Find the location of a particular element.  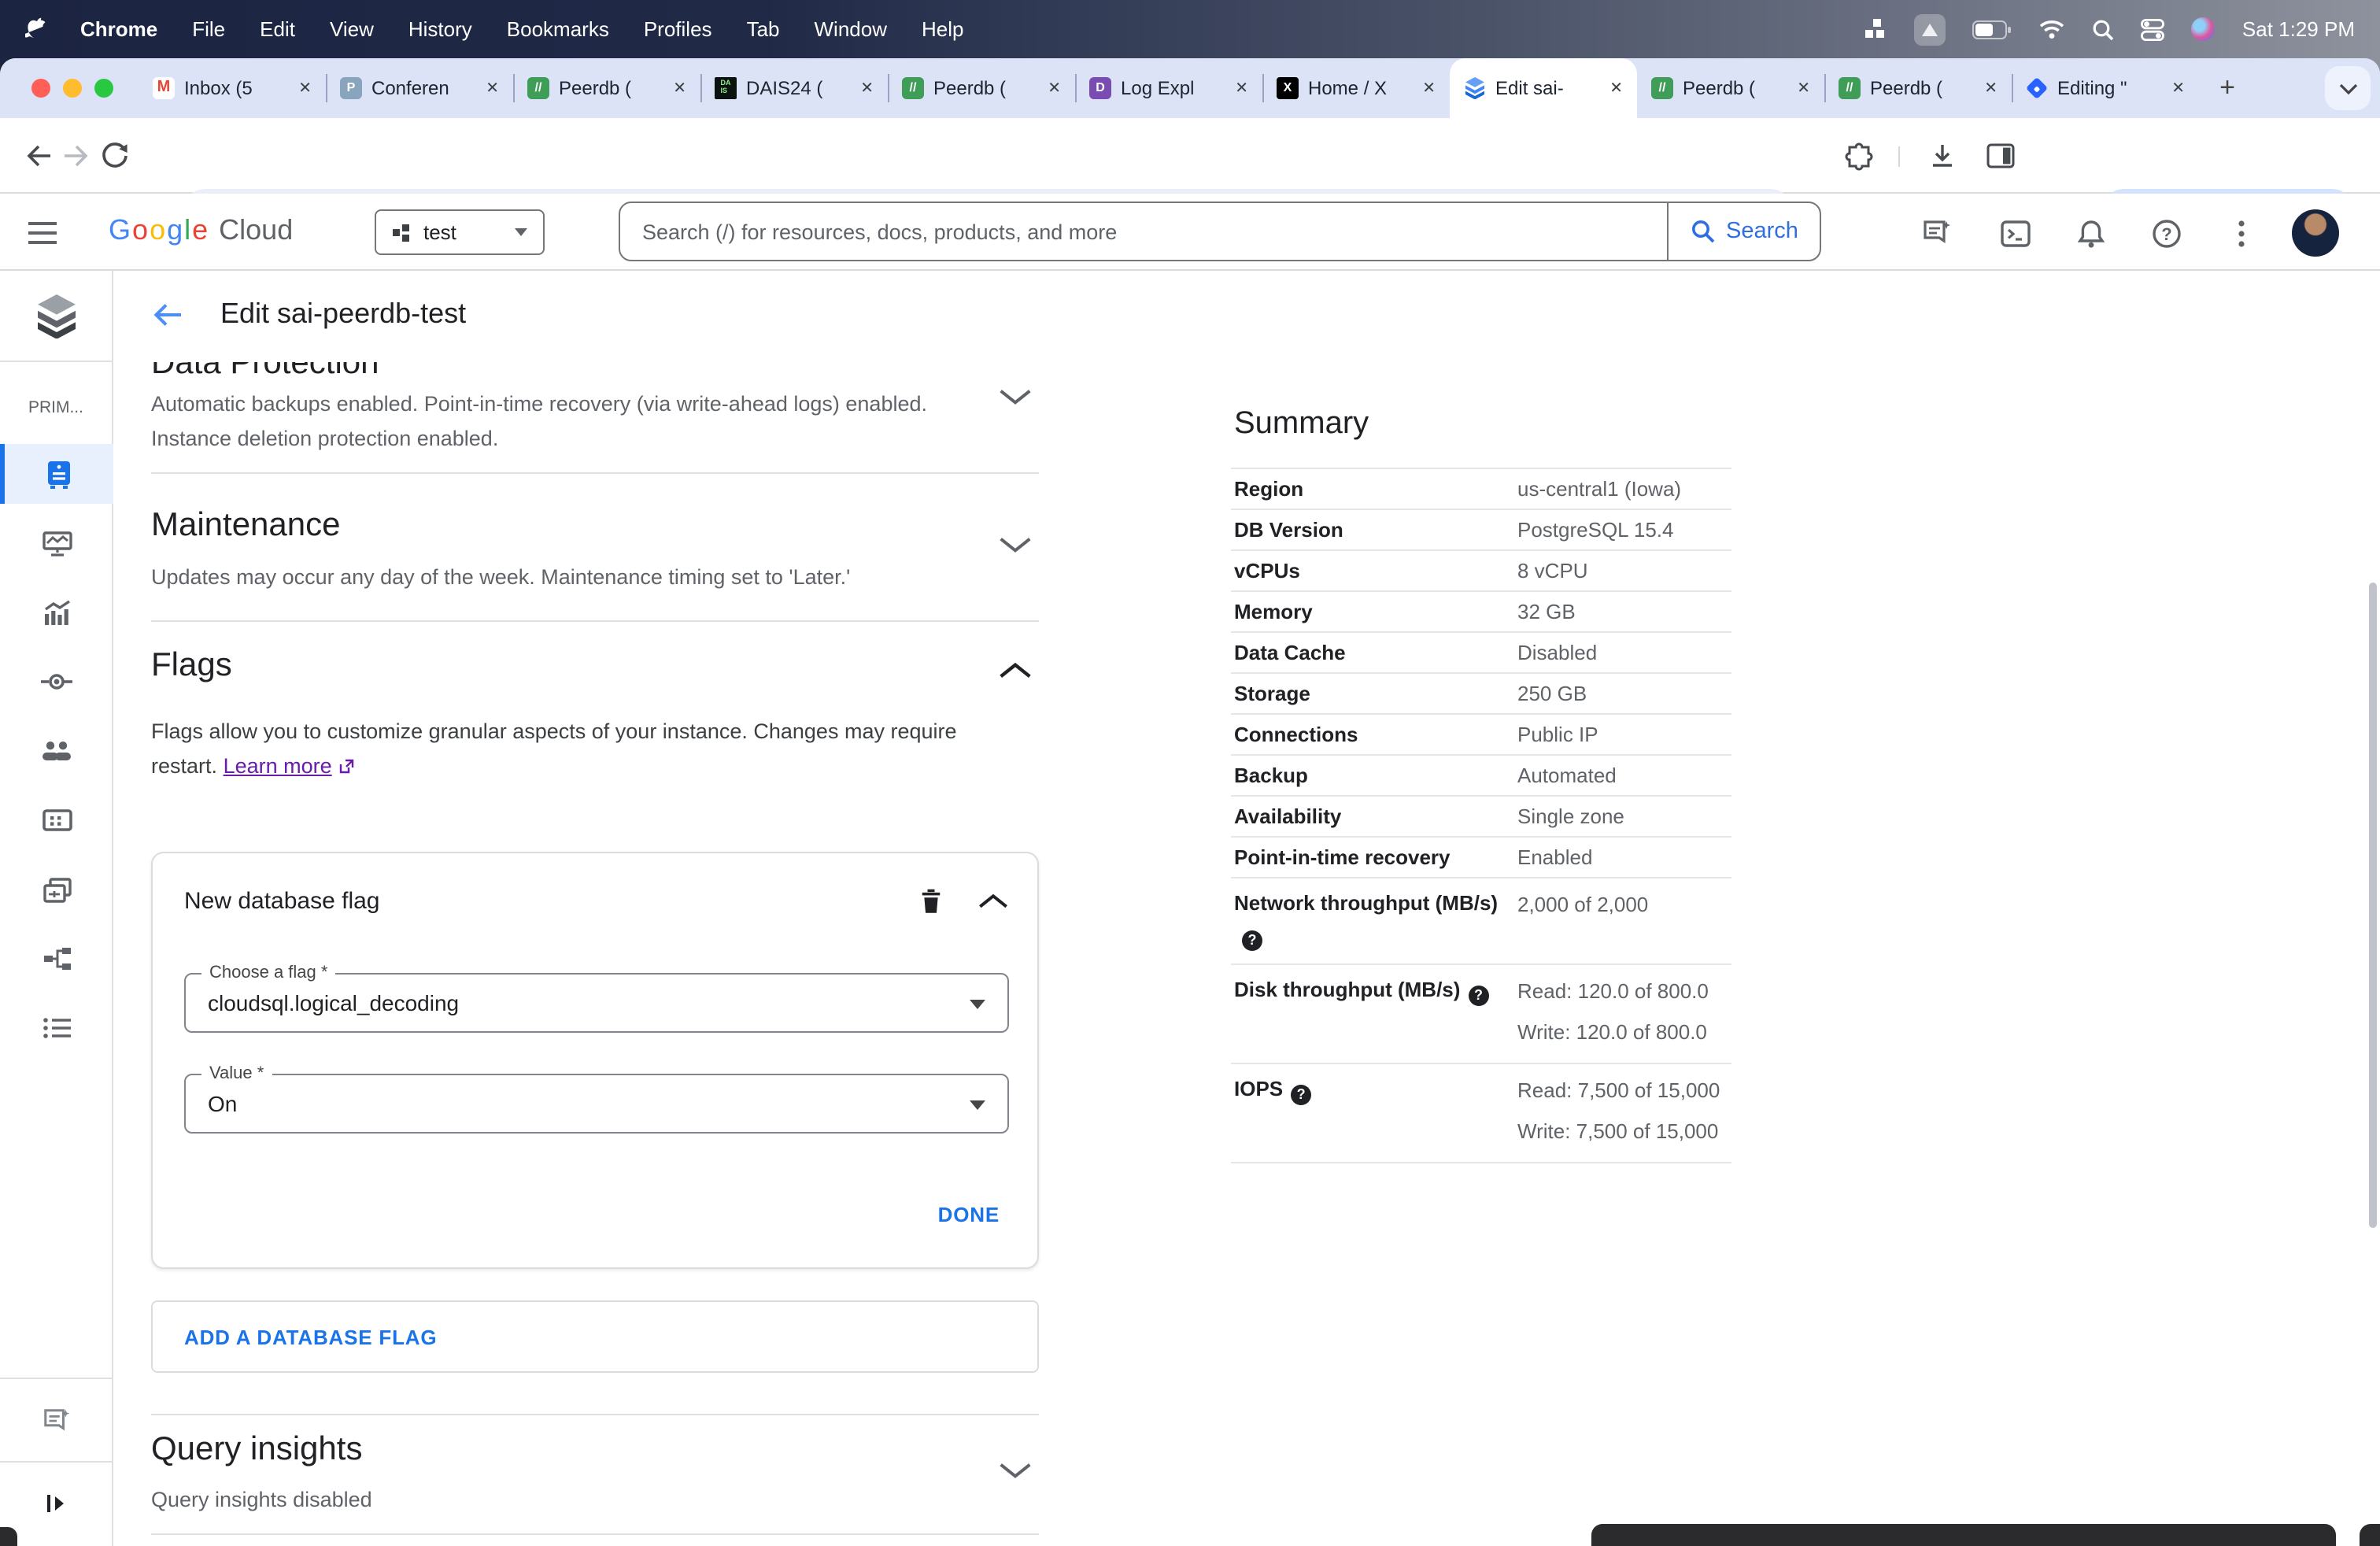

menubar-bookmarks: Bookmarks is located at coordinates (558, 29).